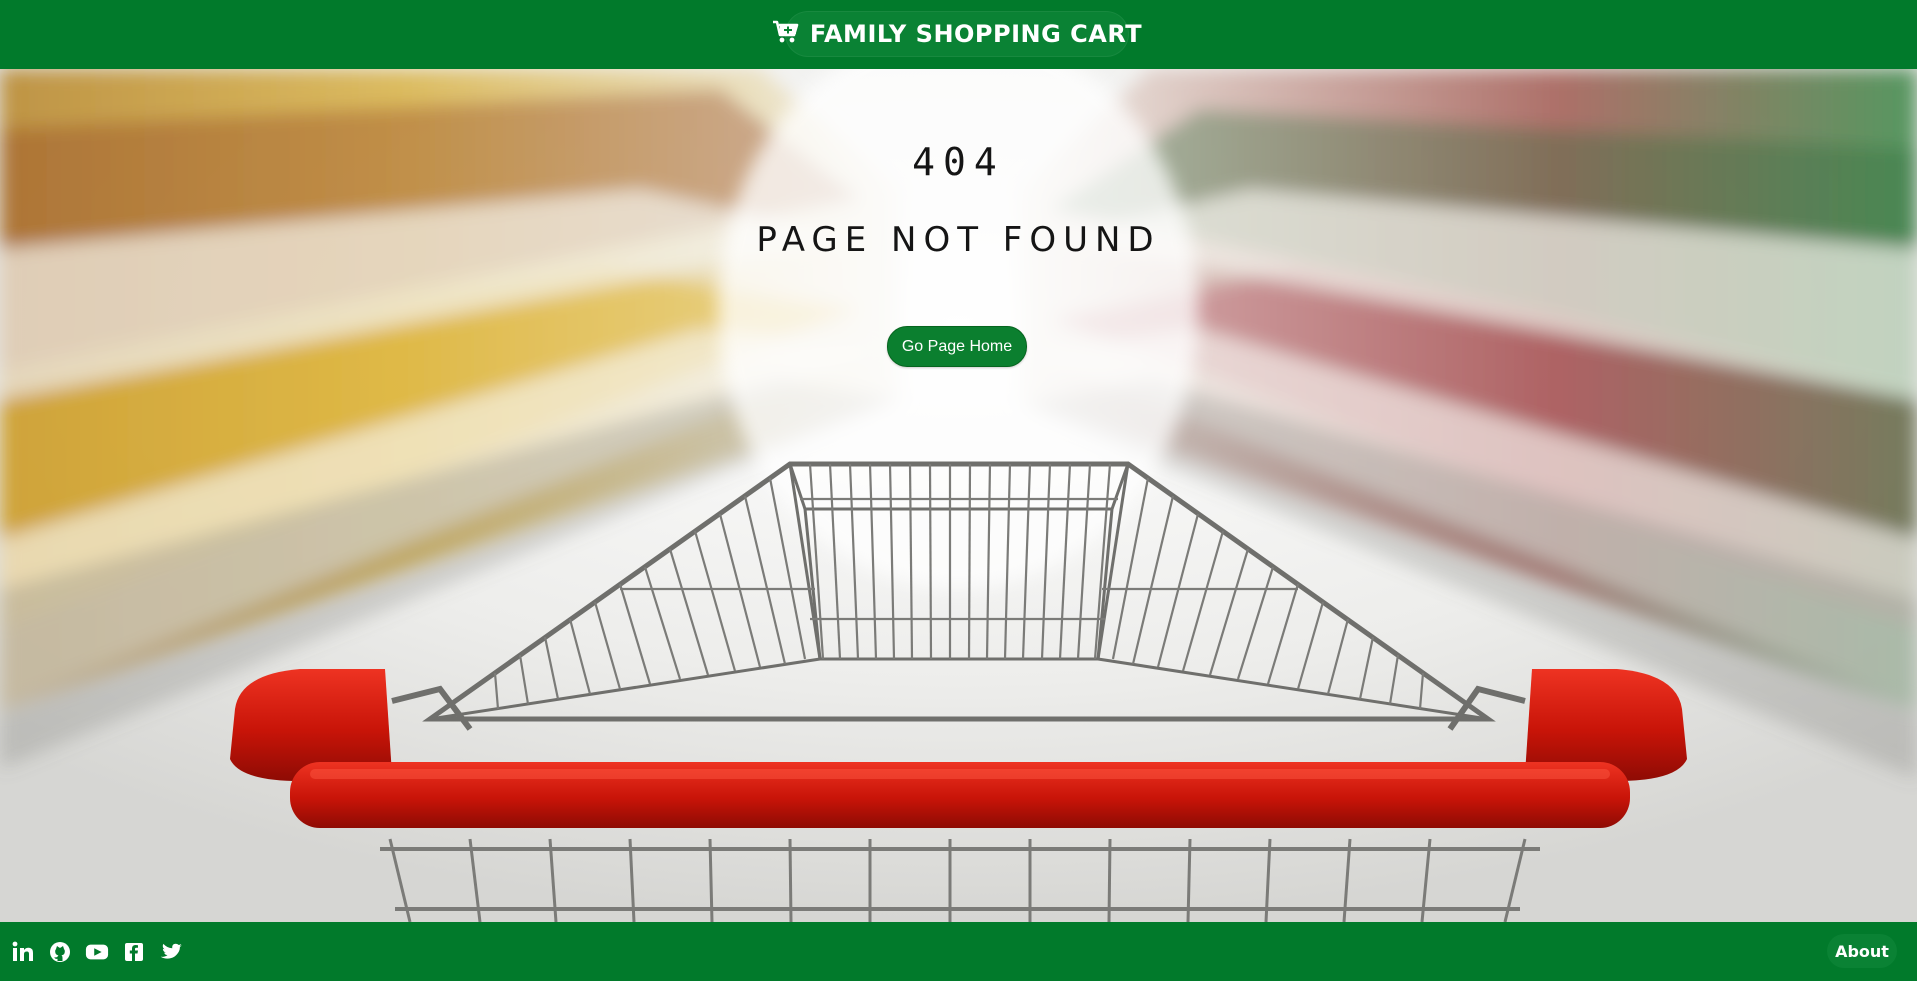  What do you see at coordinates (958, 951) in the screenshot?
I see `footer-bar` at bounding box center [958, 951].